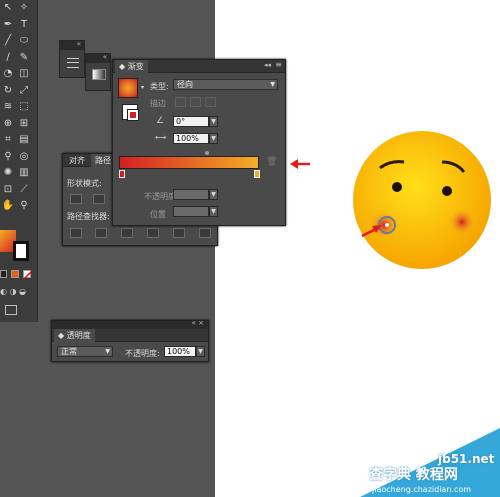 The image size is (500, 497). What do you see at coordinates (189, 162) in the screenshot?
I see `gradient-slider` at bounding box center [189, 162].